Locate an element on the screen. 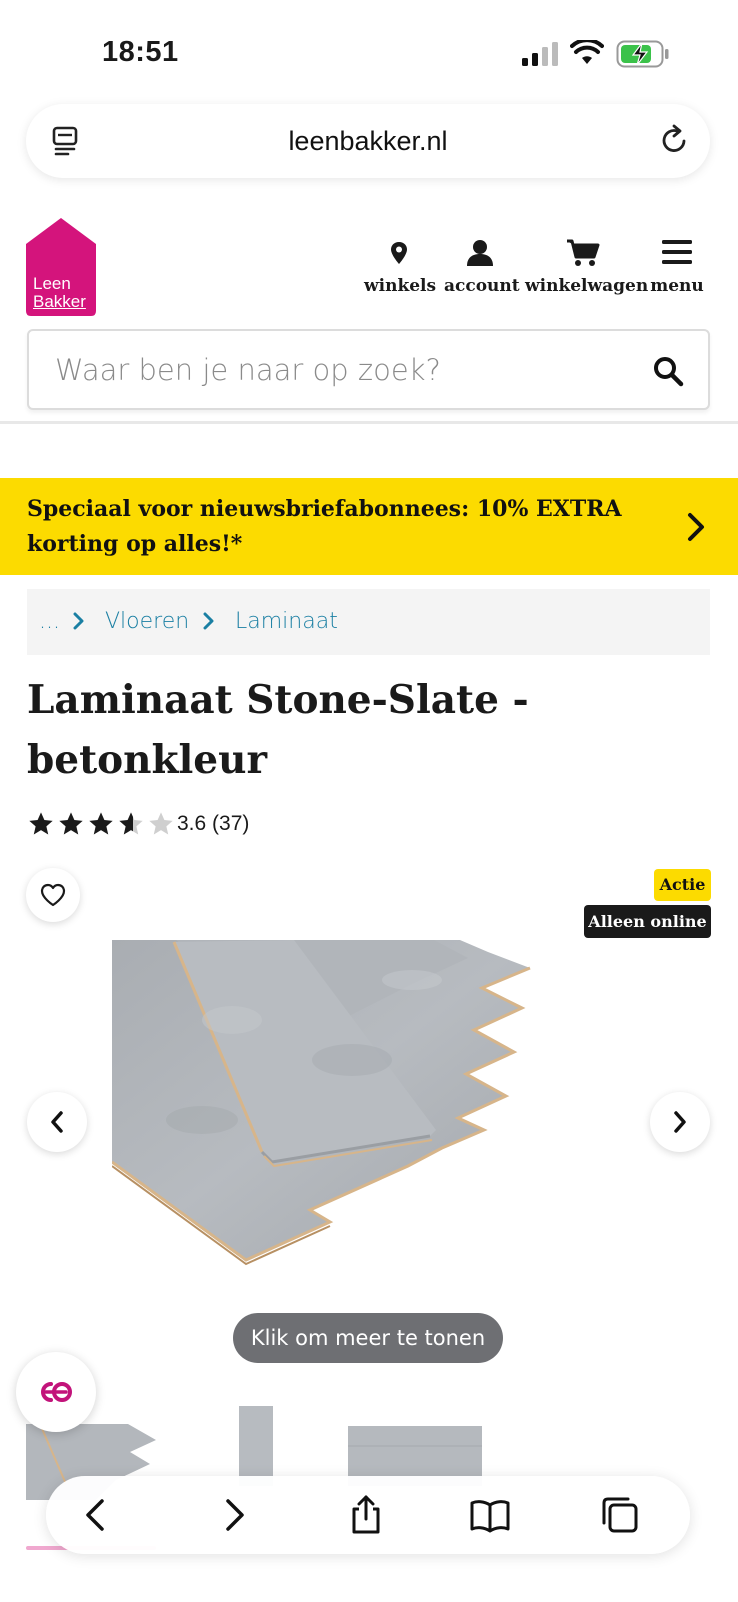  search-icon is located at coordinates (668, 371).